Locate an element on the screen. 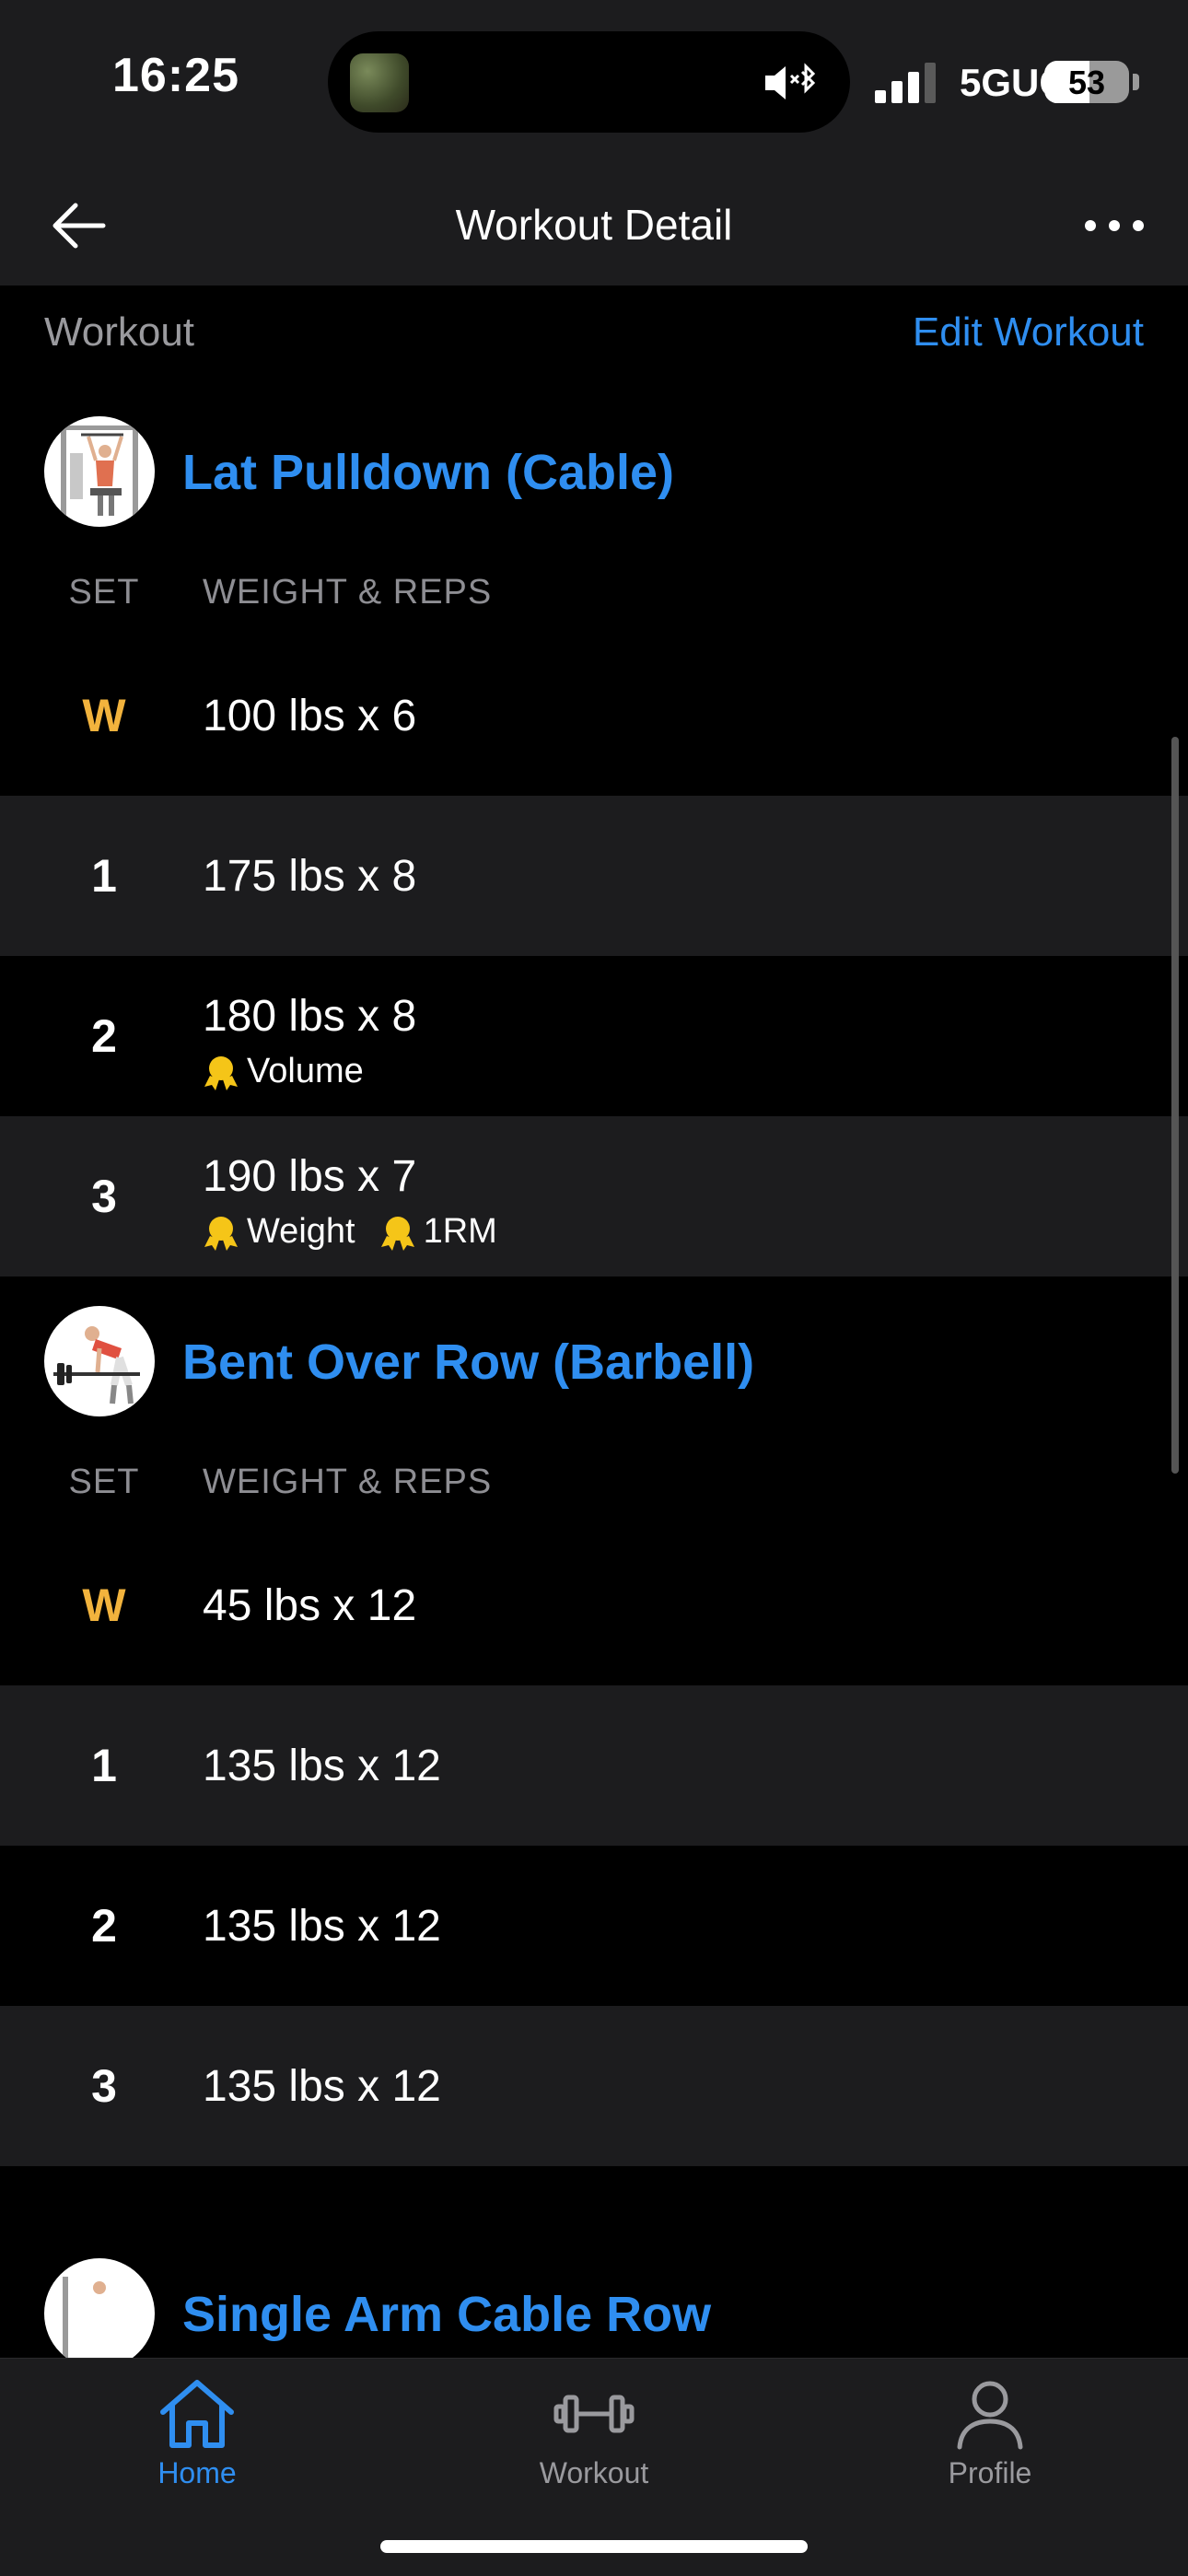  dynamic-island is located at coordinates (589, 82).